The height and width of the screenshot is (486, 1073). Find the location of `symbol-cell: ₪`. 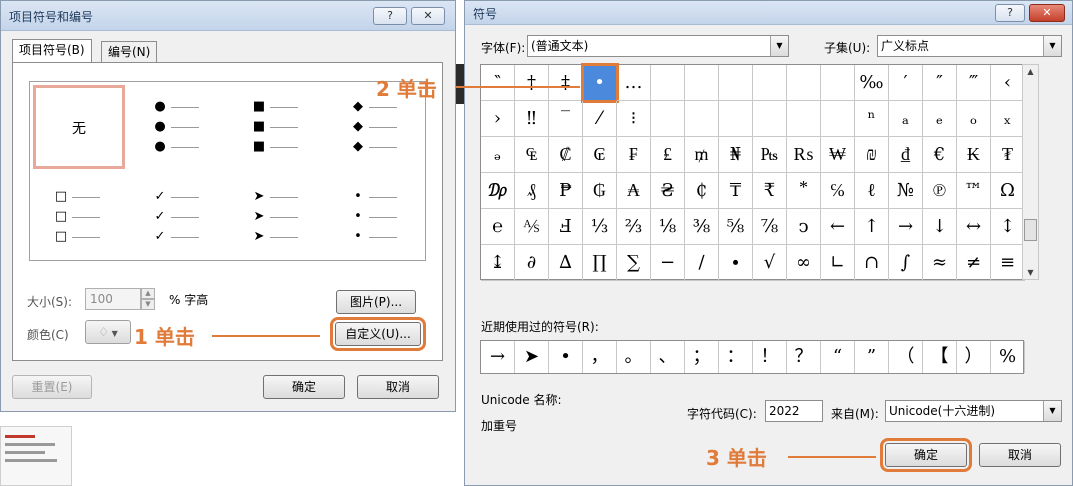

symbol-cell: ₪ is located at coordinates (872, 155).